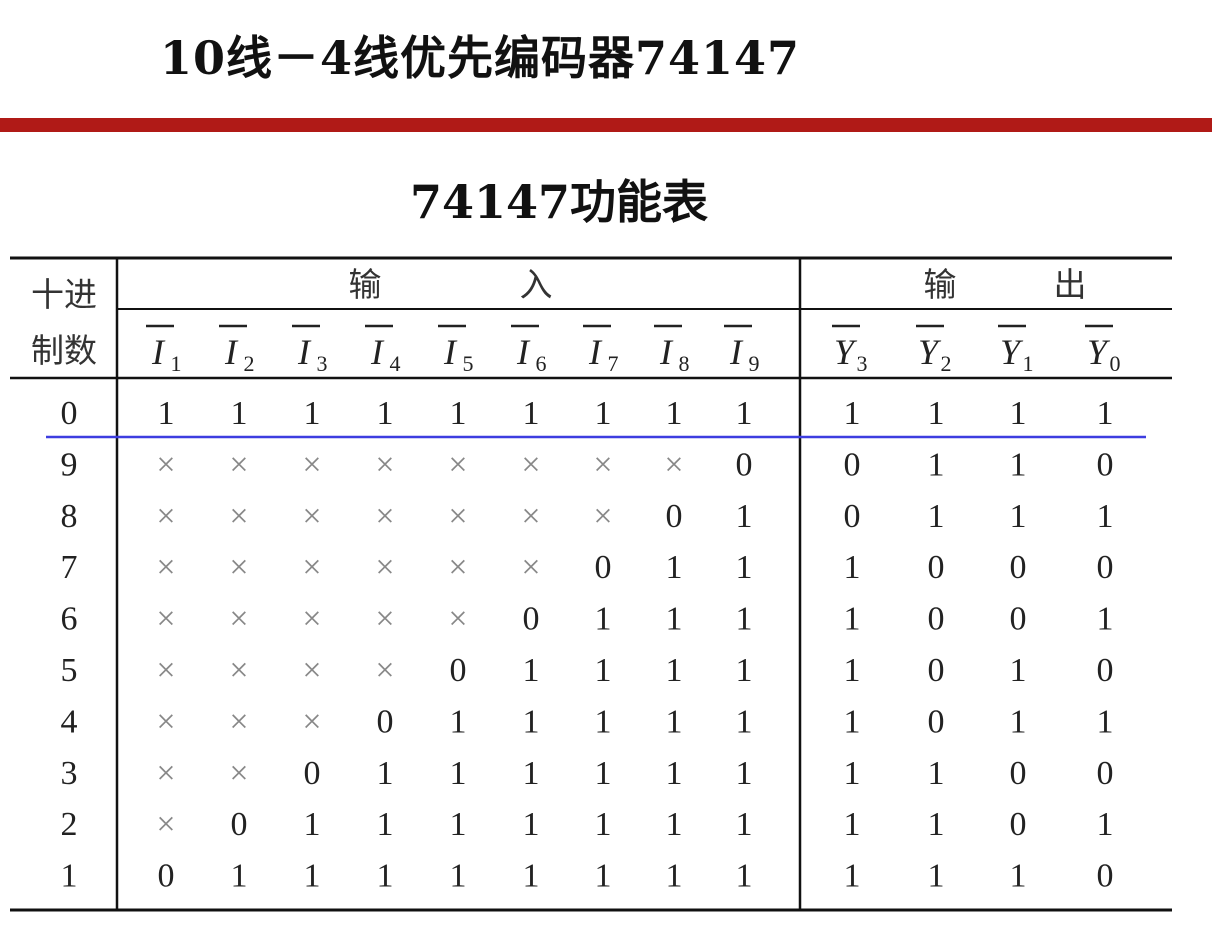  What do you see at coordinates (744, 413) in the screenshot?
I see `input-cell-row-0-col-8: 1` at bounding box center [744, 413].